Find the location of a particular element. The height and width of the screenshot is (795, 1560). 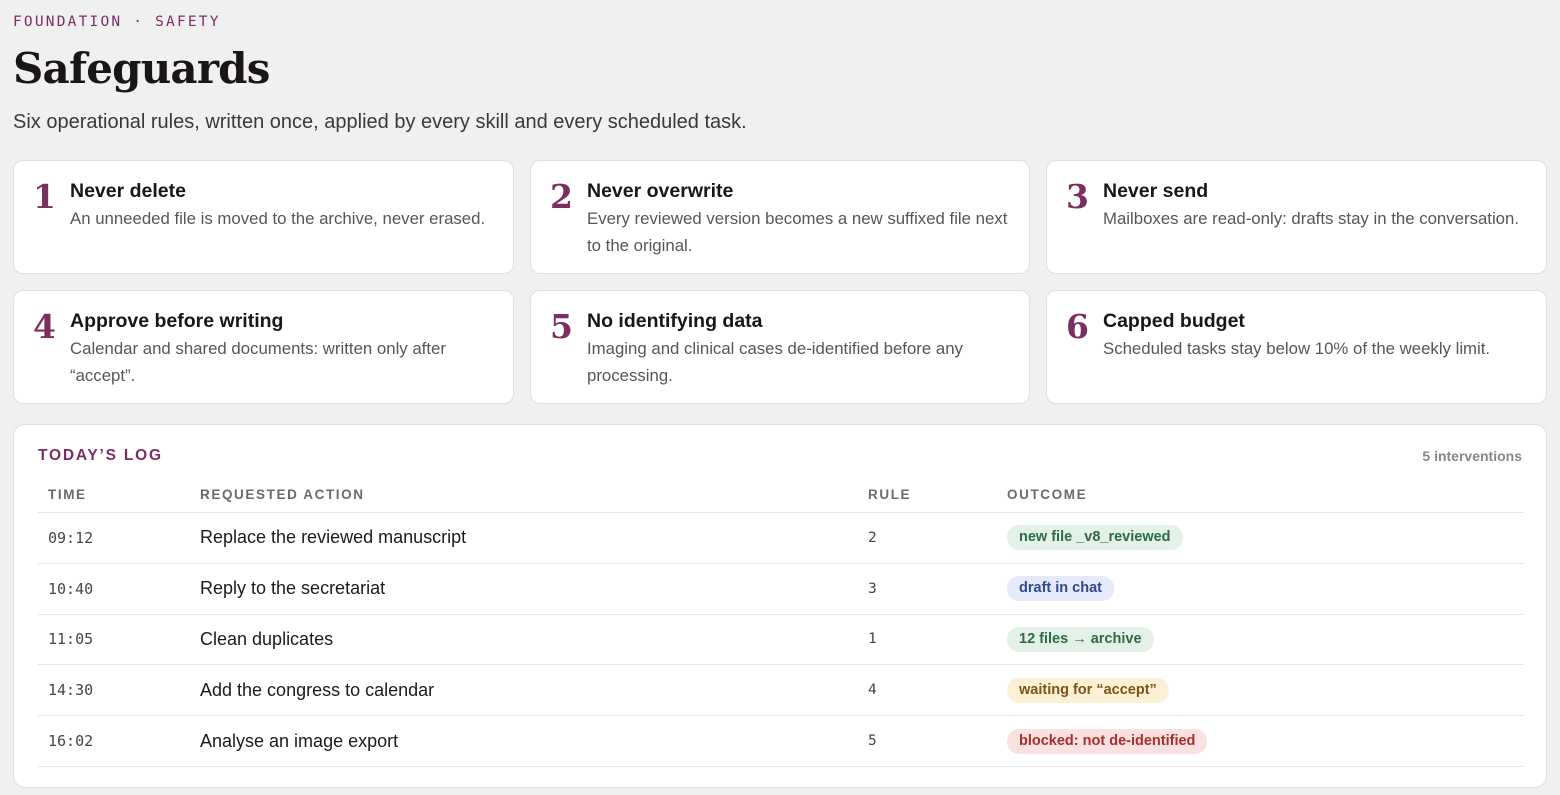

rule-number: 2 is located at coordinates (561, 196).